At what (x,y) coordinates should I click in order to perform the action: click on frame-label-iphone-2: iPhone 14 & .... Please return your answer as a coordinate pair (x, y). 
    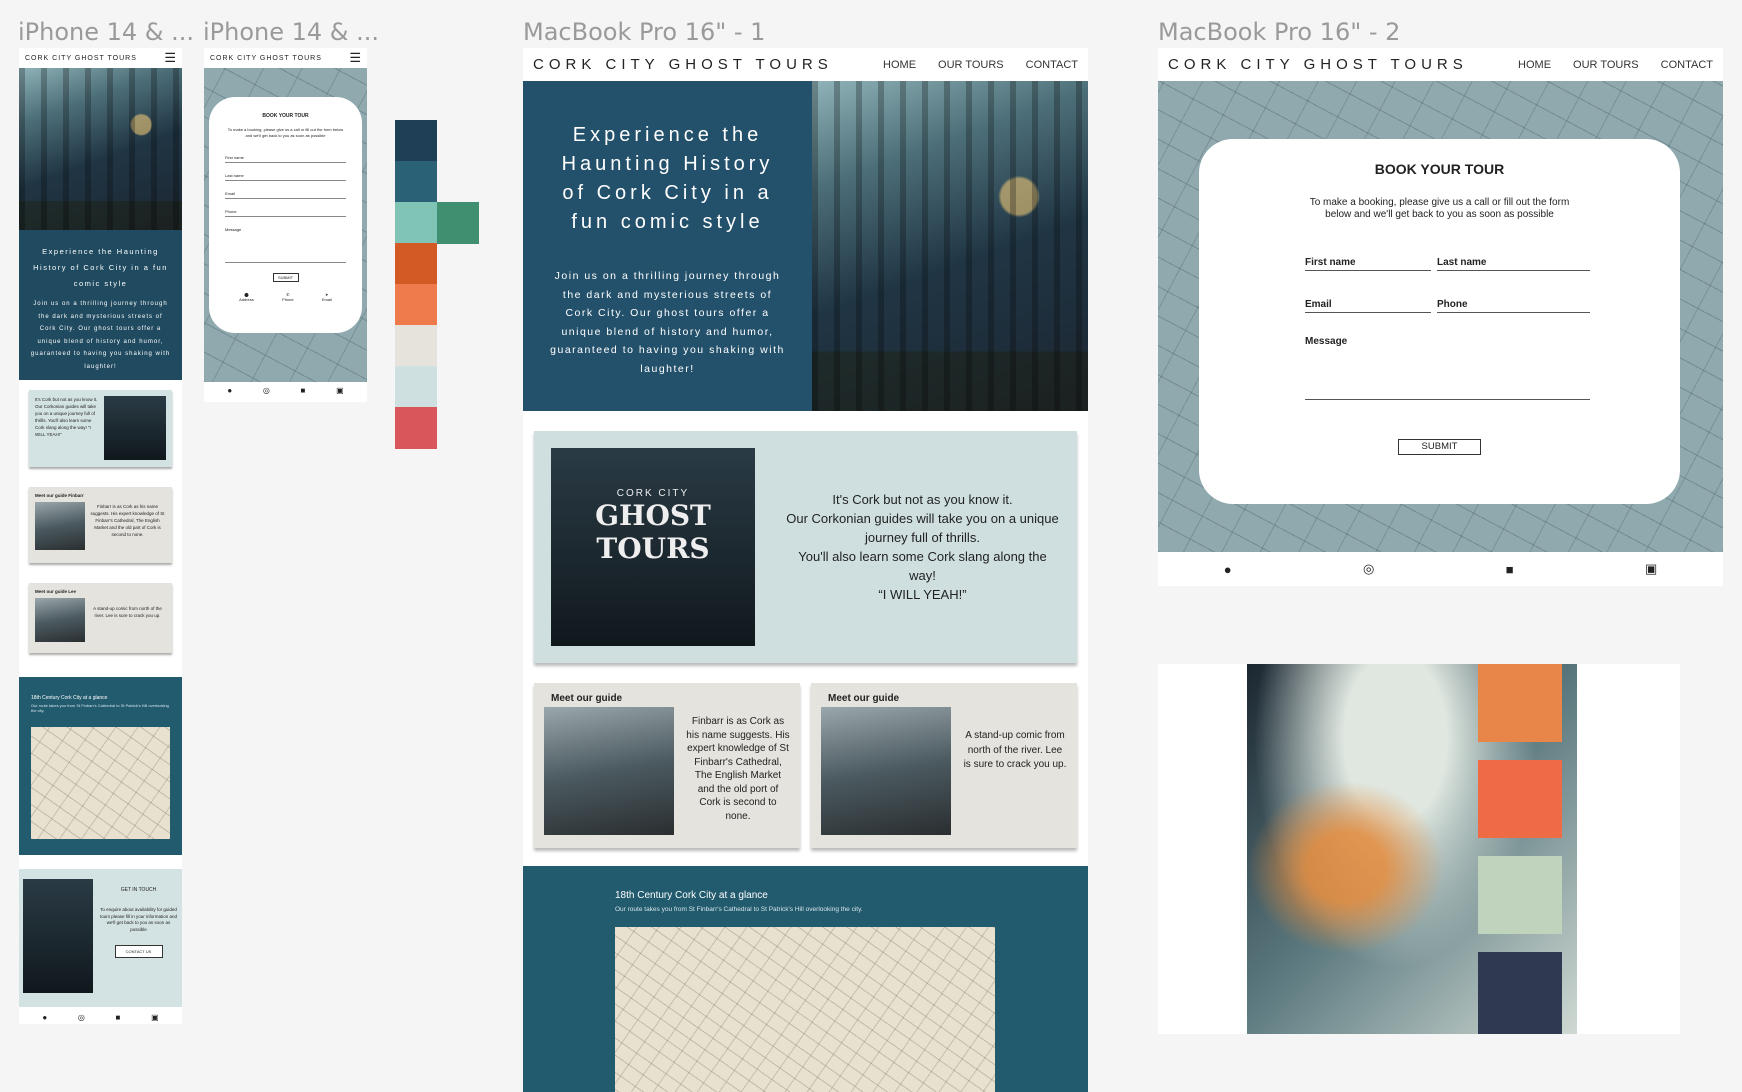
    Looking at the image, I should click on (291, 32).